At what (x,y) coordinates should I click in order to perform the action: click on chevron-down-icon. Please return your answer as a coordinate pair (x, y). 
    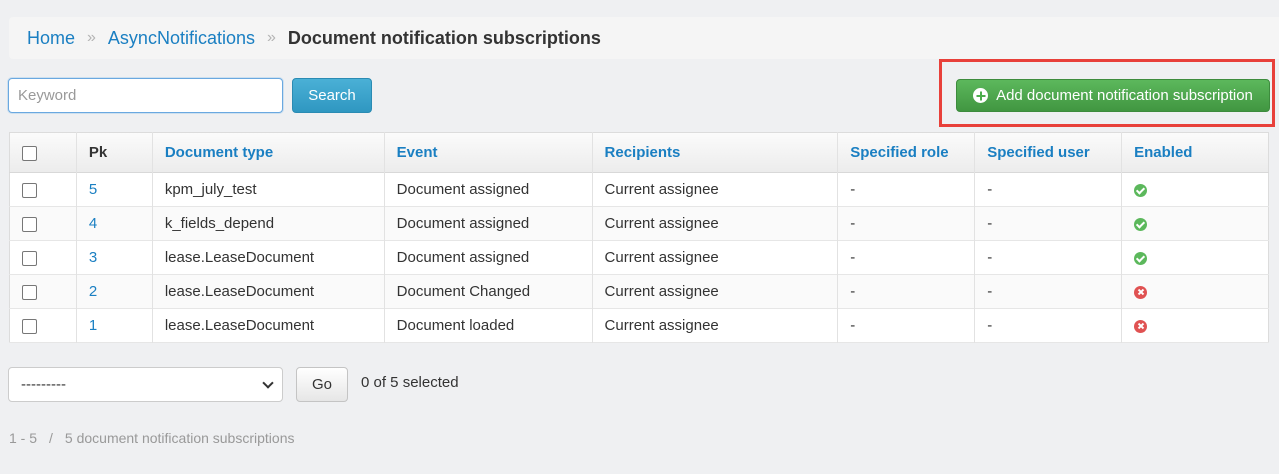
    Looking at the image, I should click on (268, 382).